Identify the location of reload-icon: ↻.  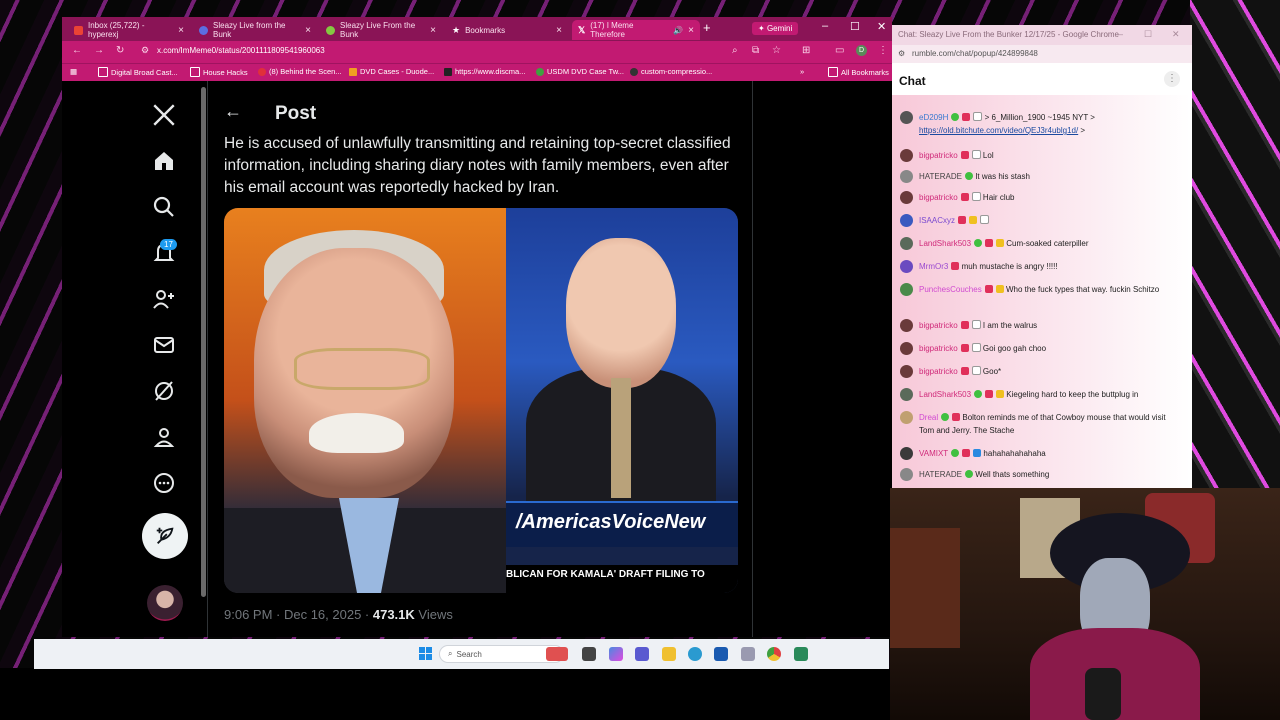
(120, 50).